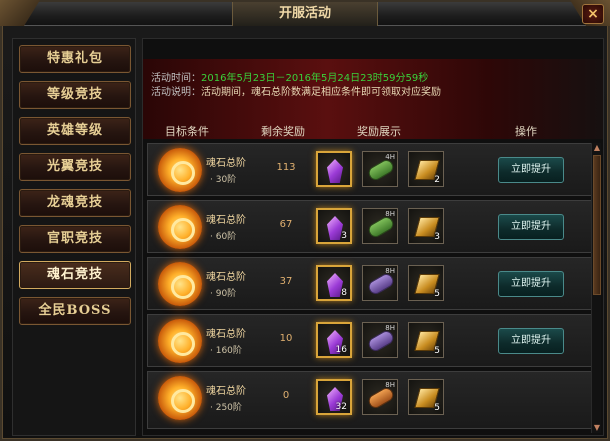 This screenshot has height=441, width=610. Describe the element at coordinates (597, 148) in the screenshot. I see `scroll-up-arrow-icon: ▲` at that location.